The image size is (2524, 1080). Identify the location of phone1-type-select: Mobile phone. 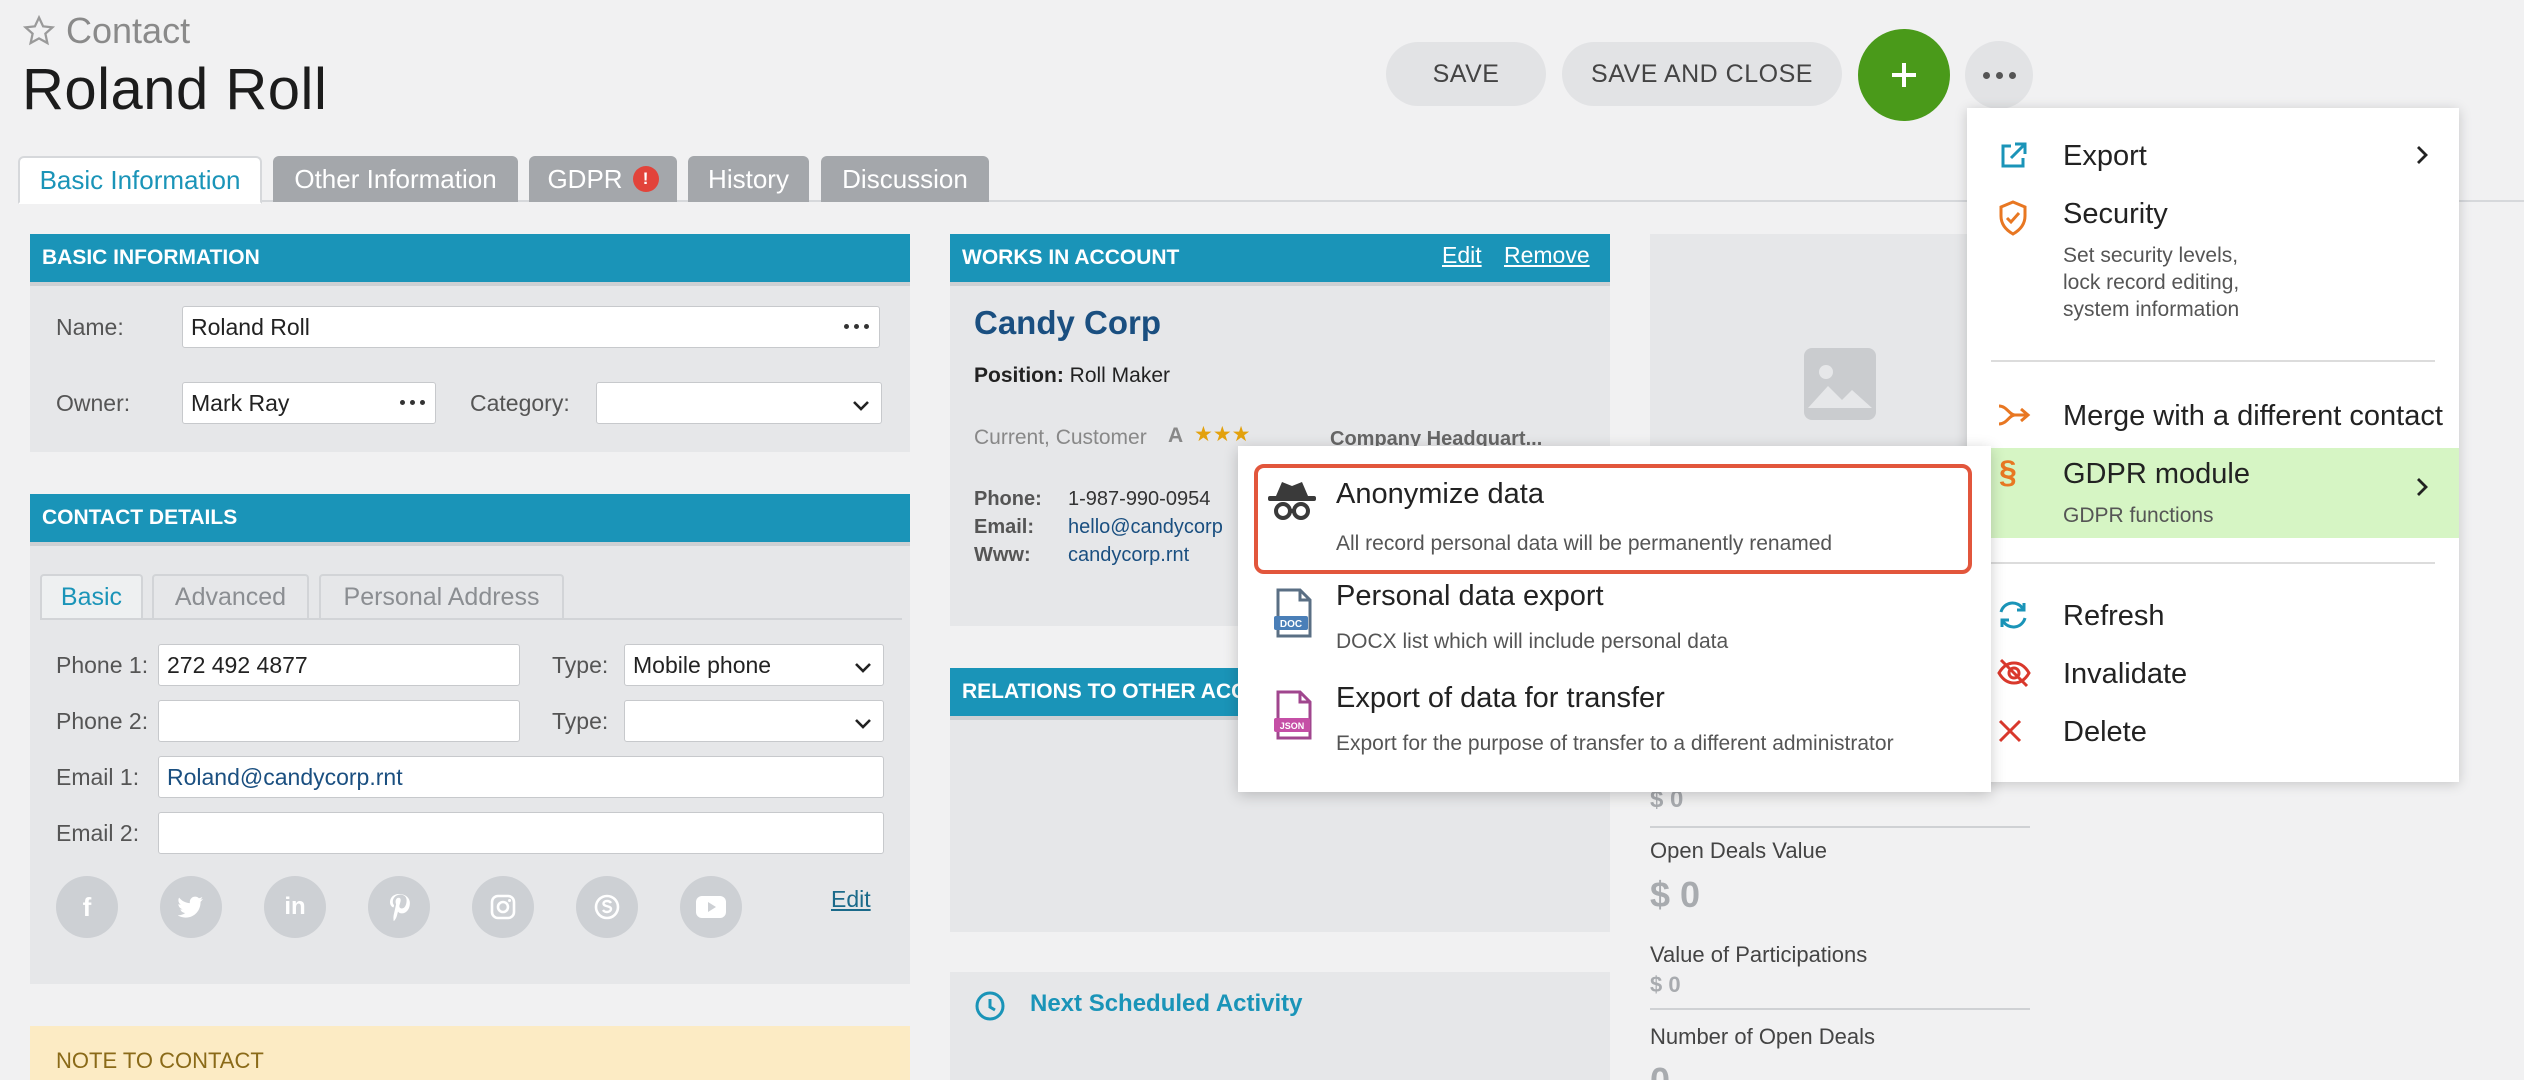
(754, 665).